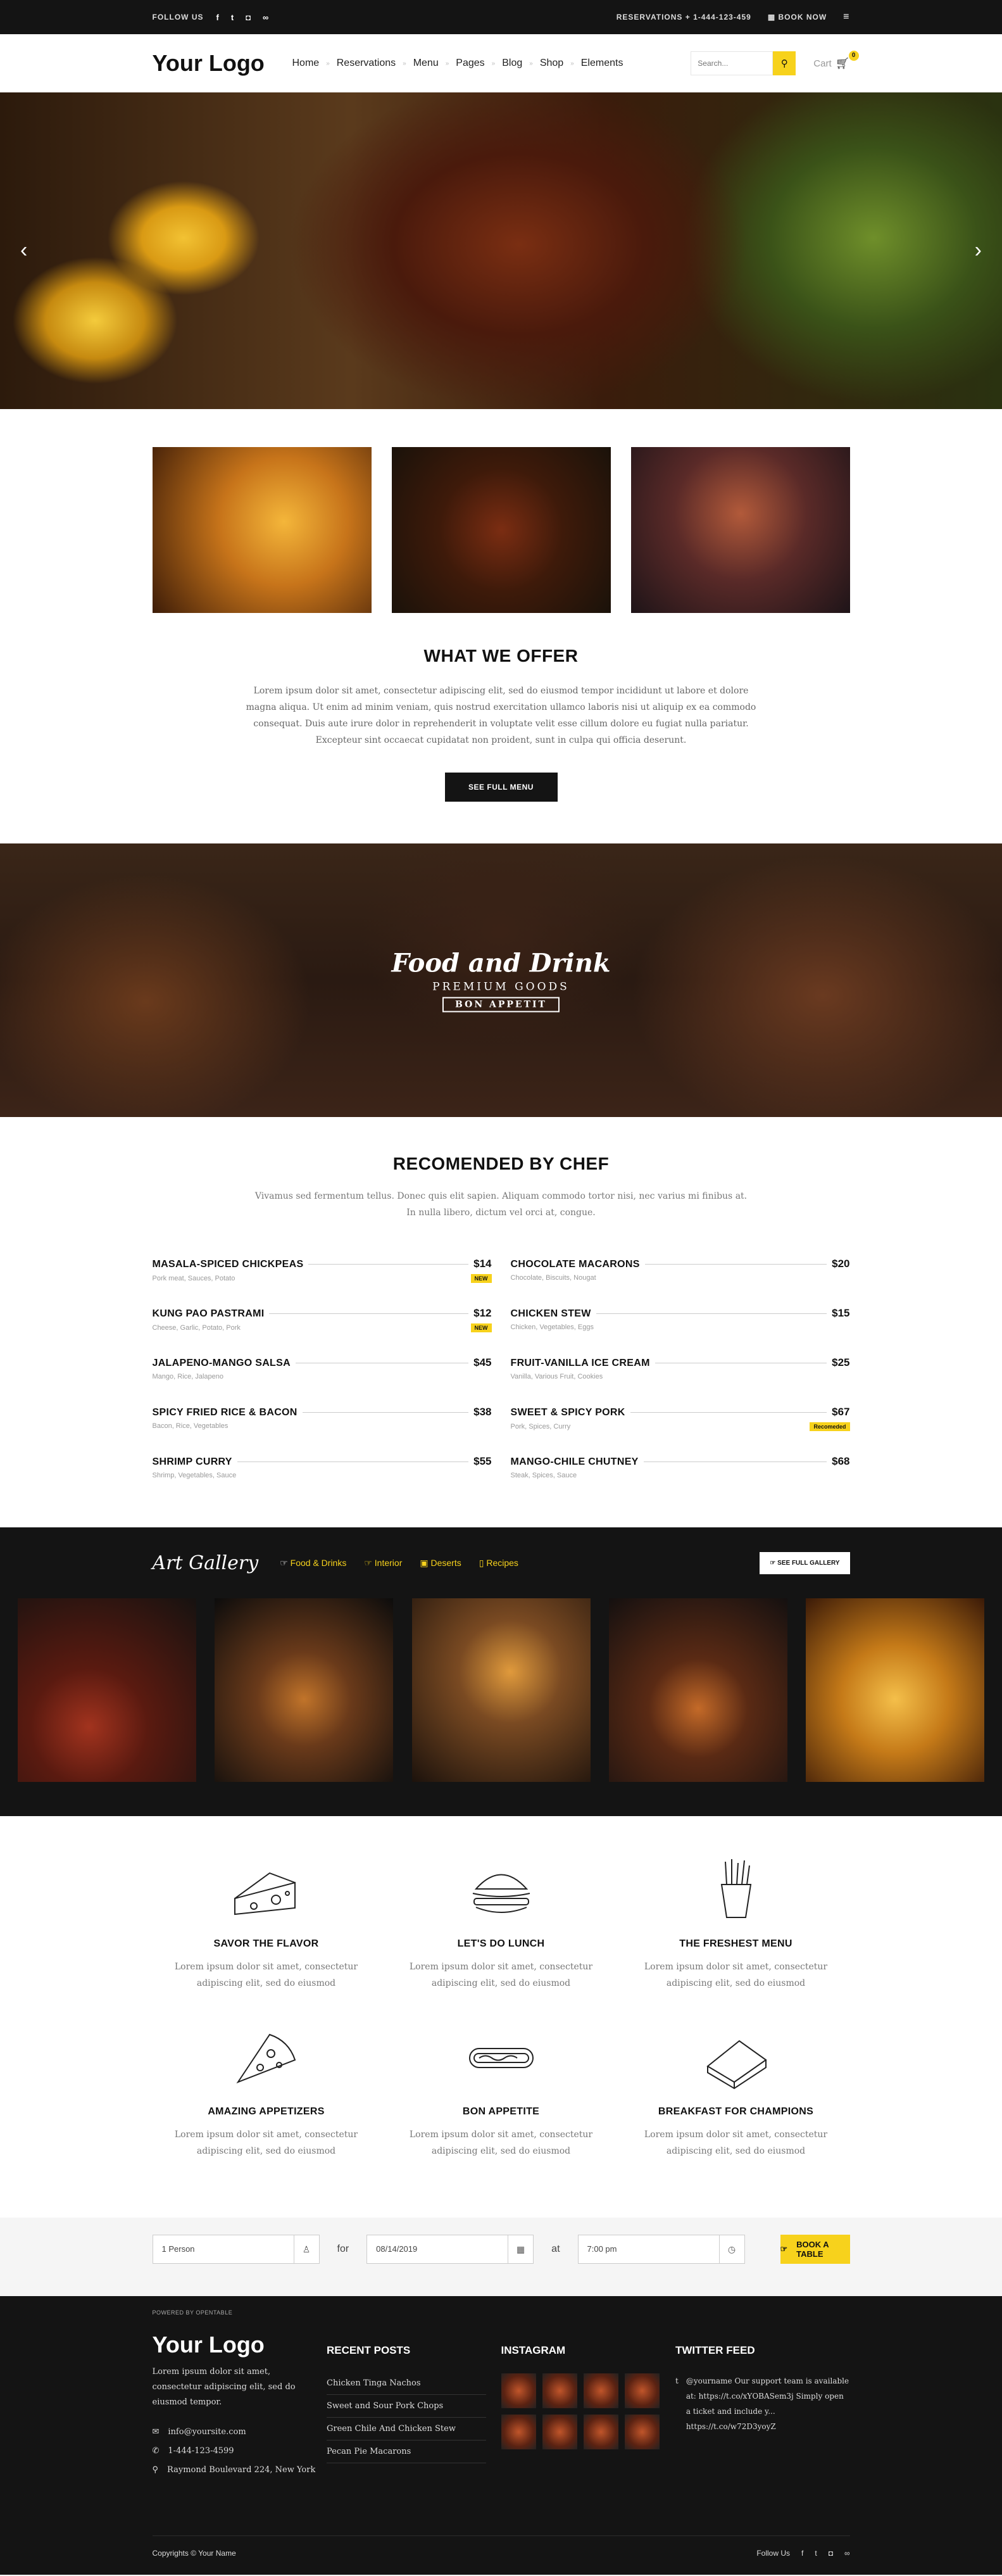 The height and width of the screenshot is (2576, 1002). Describe the element at coordinates (482, 1264) in the screenshot. I see `menu-item-price: $14` at that location.